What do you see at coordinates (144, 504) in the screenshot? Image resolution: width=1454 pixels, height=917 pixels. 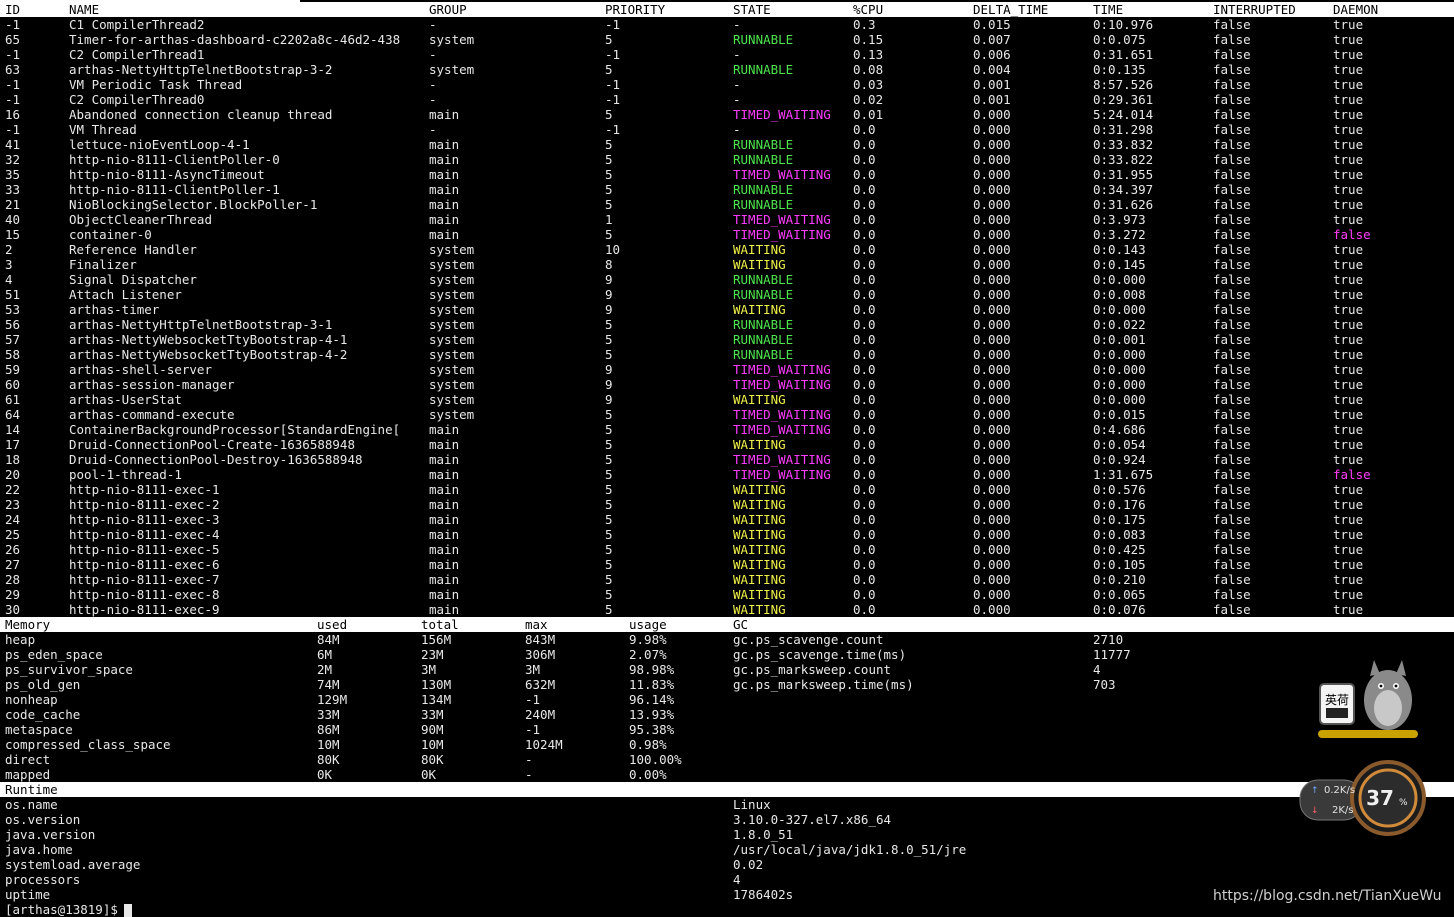 I see `thread-col-name: http-nio-8111-exec-2` at bounding box center [144, 504].